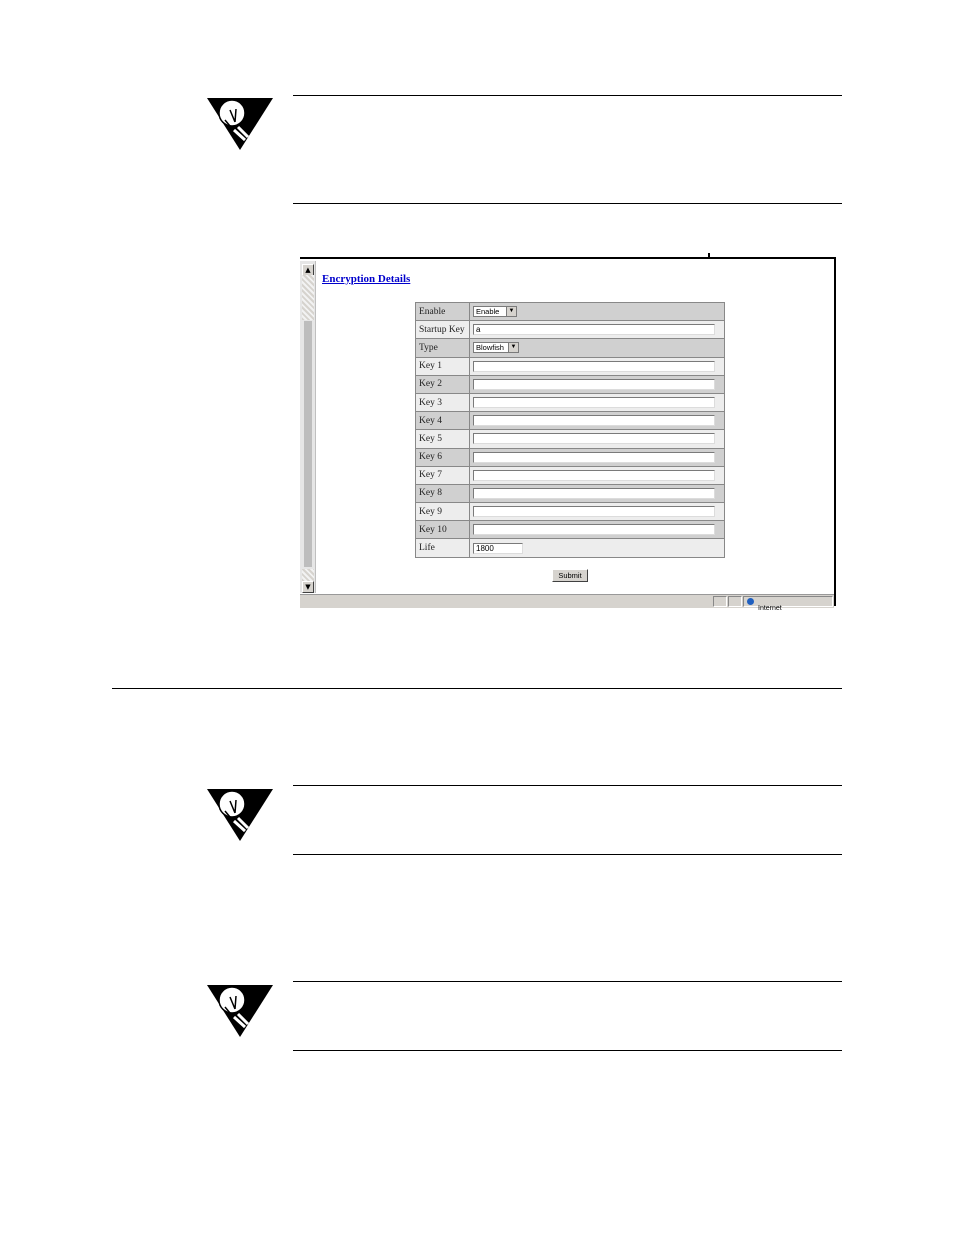  I want to click on scroll-down-icon: ▼, so click(308, 587).